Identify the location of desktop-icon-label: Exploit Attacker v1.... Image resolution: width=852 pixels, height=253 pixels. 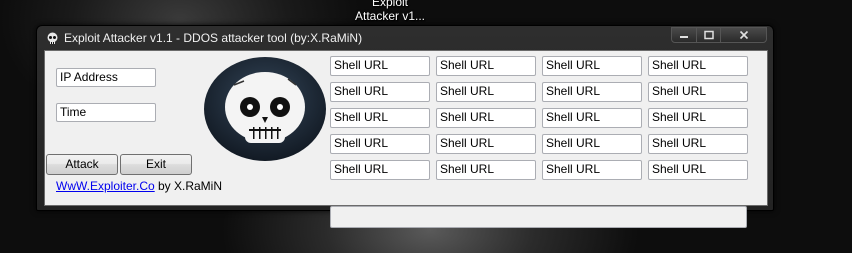
(390, 11).